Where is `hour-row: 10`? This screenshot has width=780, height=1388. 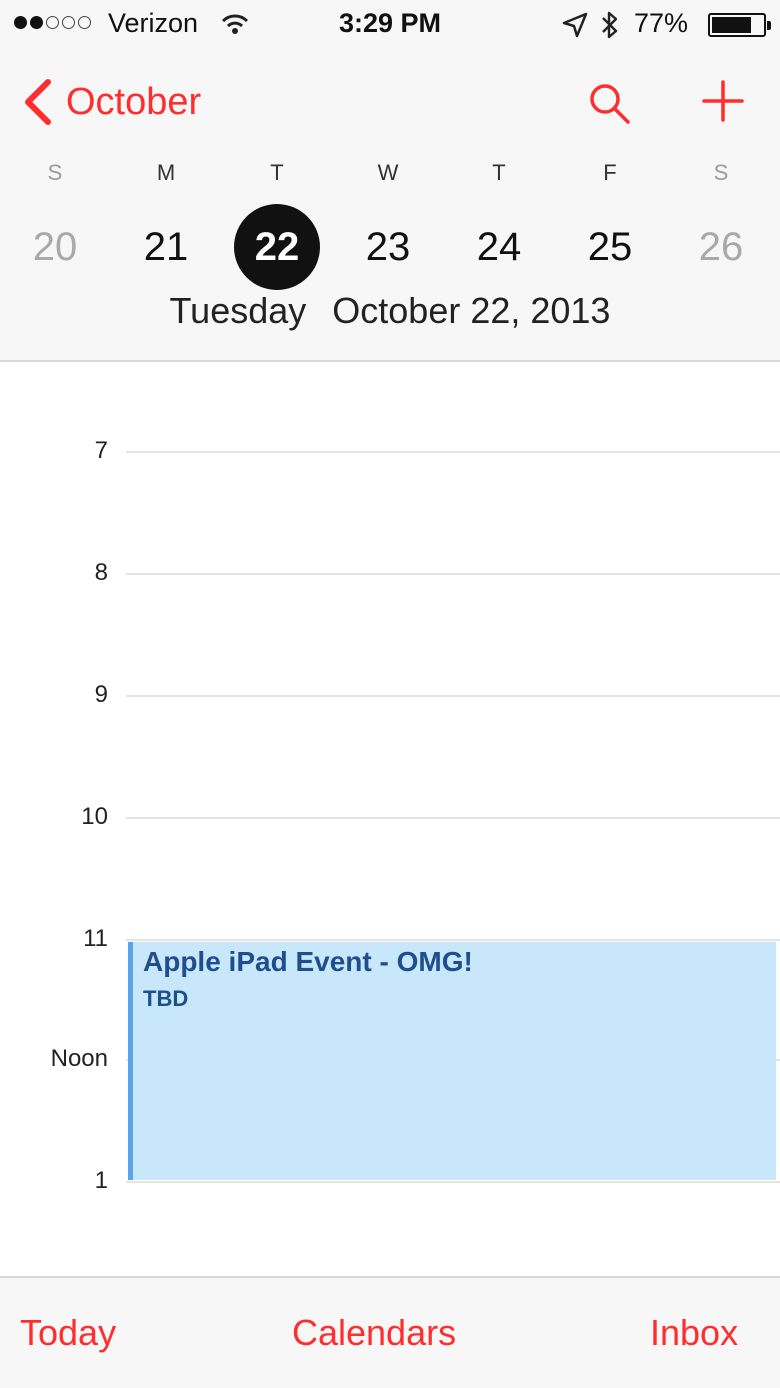
hour-row: 10 is located at coordinates (390, 817).